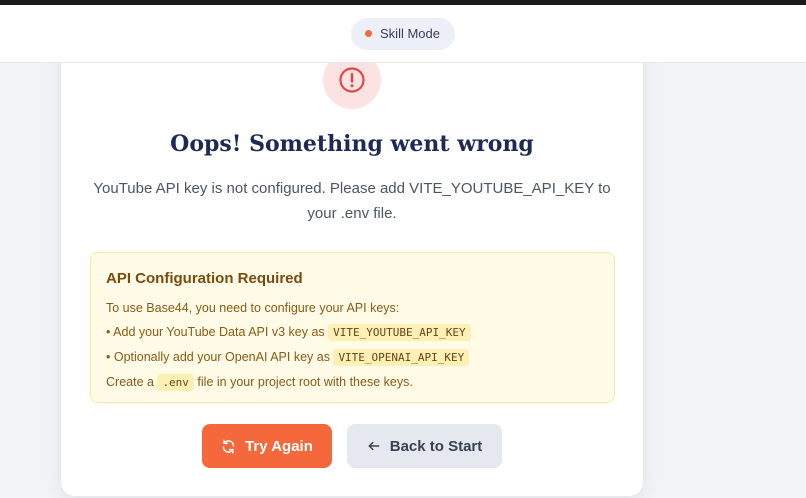 The height and width of the screenshot is (498, 806). What do you see at coordinates (204, 278) in the screenshot?
I see `notice-title: API Configuration Required` at bounding box center [204, 278].